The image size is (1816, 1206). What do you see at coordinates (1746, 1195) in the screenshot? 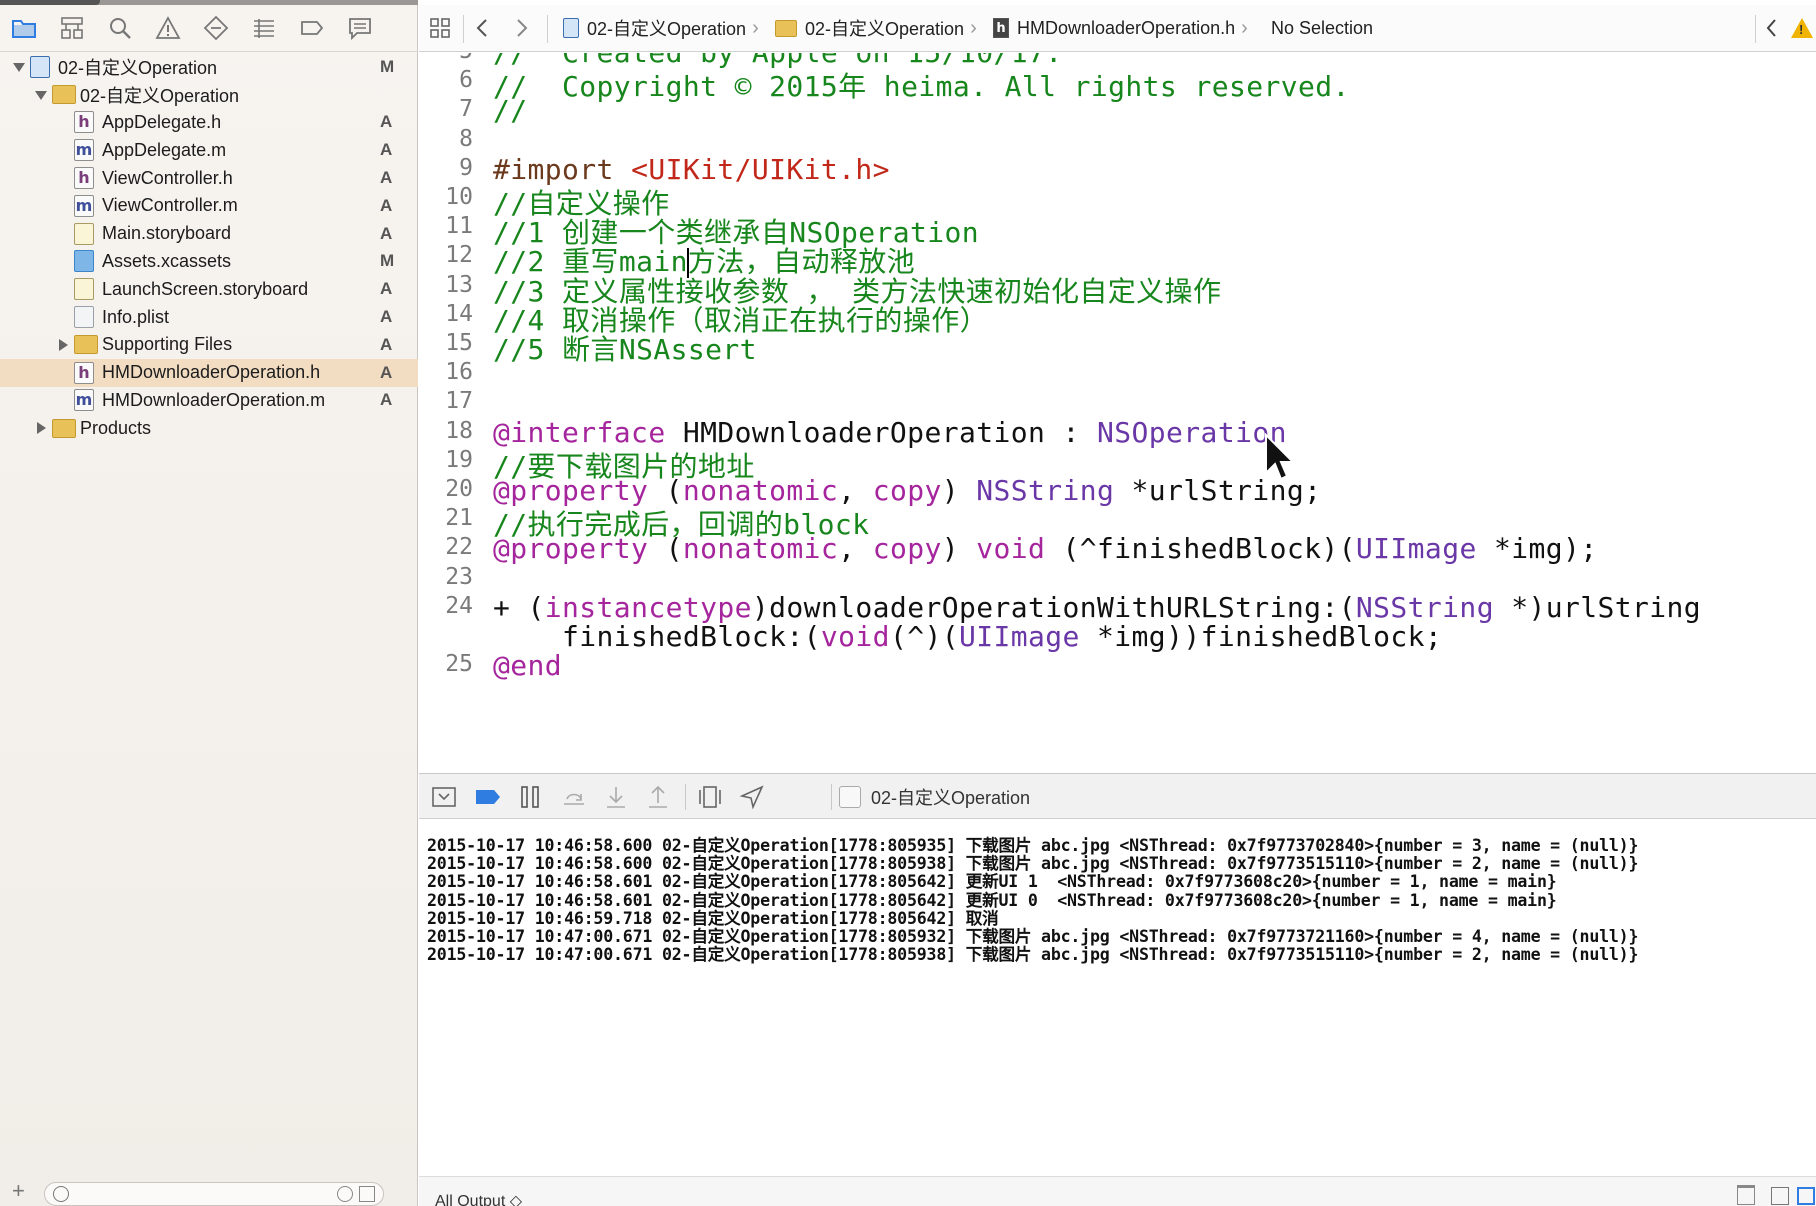
I see `trash-icon` at bounding box center [1746, 1195].